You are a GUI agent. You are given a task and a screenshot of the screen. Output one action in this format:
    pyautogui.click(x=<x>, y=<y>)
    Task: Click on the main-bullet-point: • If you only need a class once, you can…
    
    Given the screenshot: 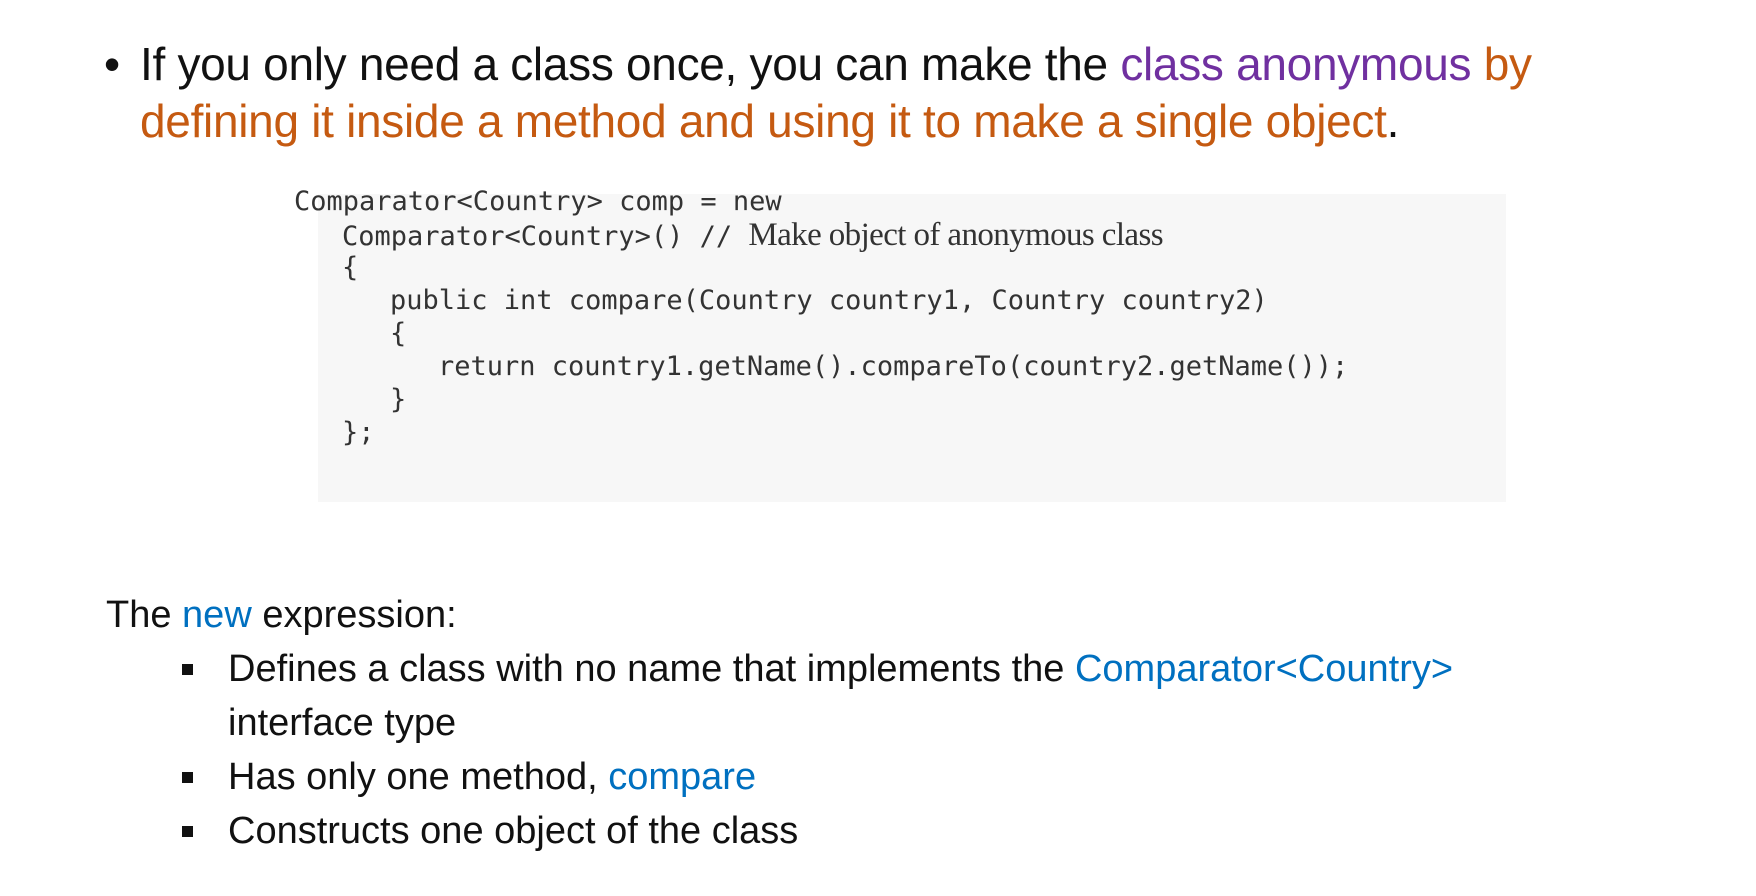 What is the action you would take?
    pyautogui.click(x=884, y=93)
    